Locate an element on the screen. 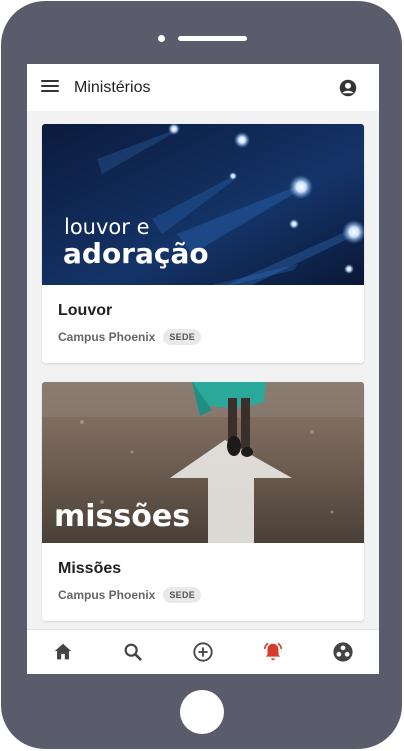 This screenshot has height=751, width=404. home-icon is located at coordinates (63, 652).